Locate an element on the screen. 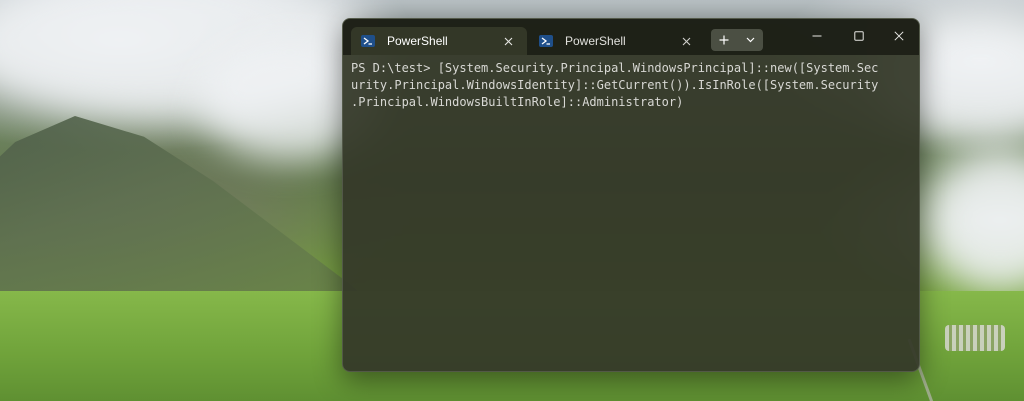 The image size is (1024, 401). minimize-icon is located at coordinates (817, 36).